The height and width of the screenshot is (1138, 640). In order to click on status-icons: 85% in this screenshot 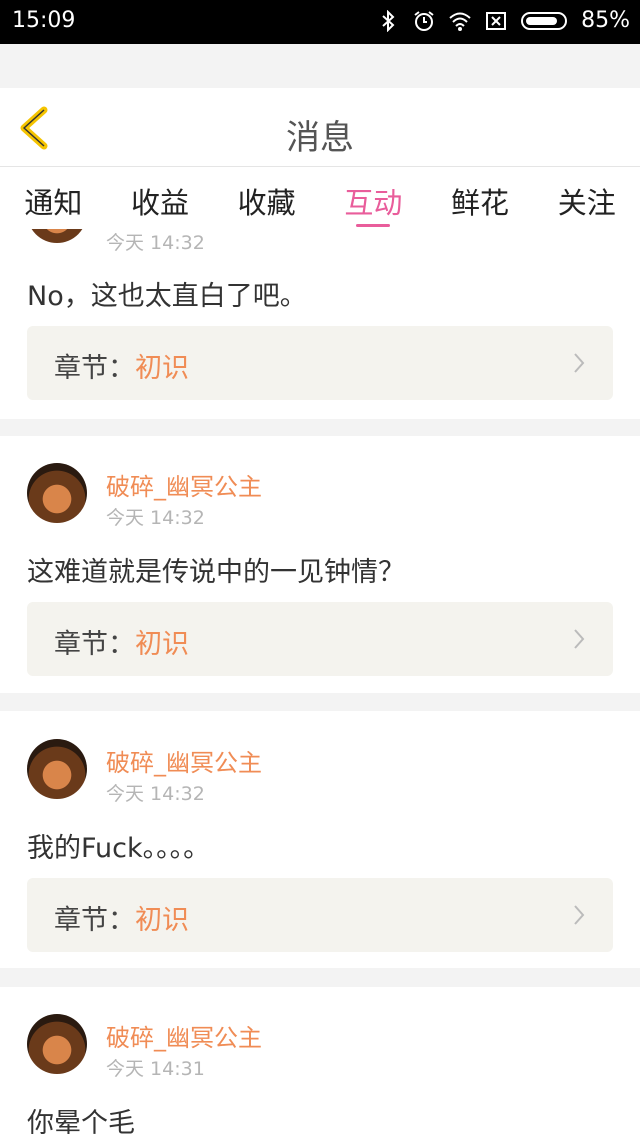, I will do `click(503, 20)`.